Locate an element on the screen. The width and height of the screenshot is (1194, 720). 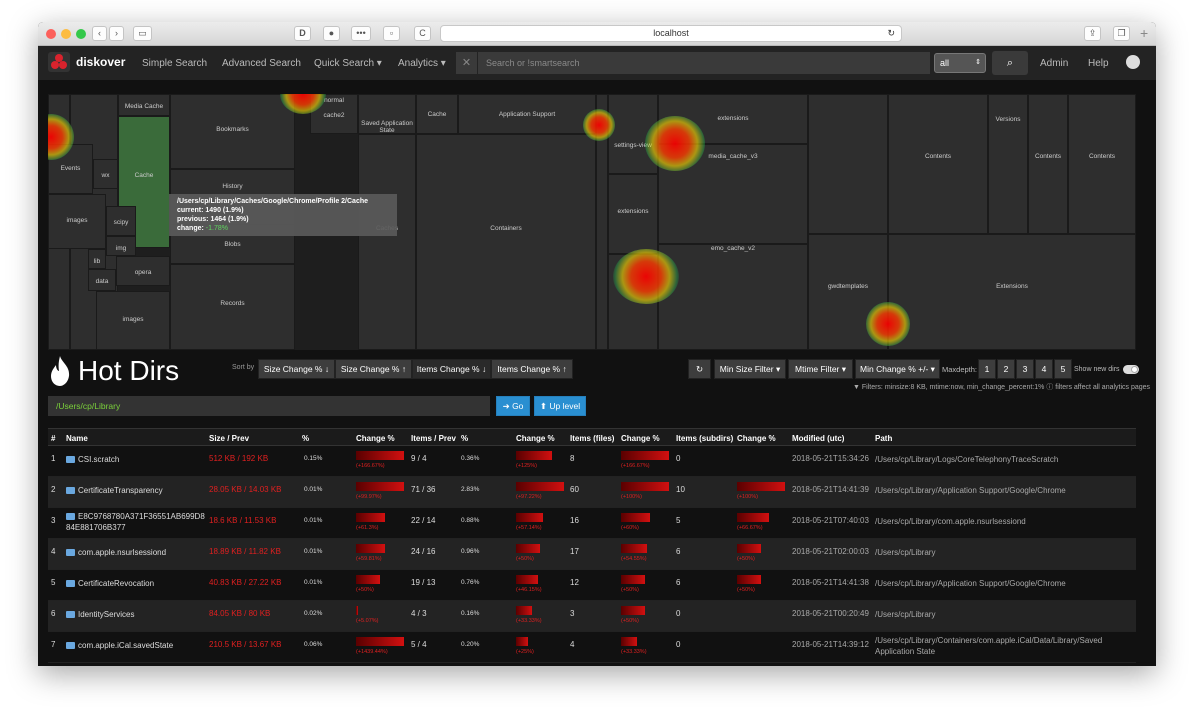
password-icon: ••• is located at coordinates (361, 33).